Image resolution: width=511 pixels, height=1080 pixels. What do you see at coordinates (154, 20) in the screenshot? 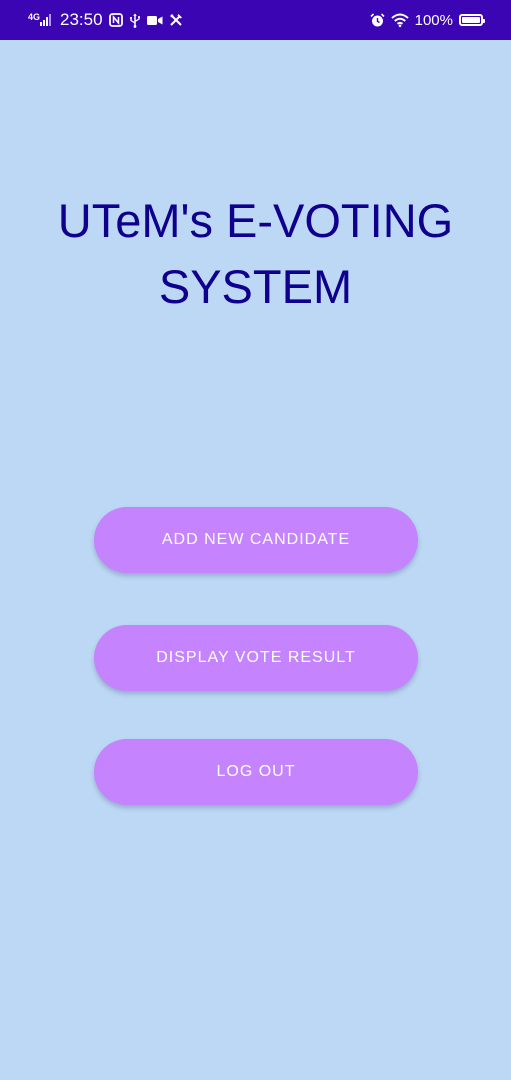
I see `video-camera-icon` at bounding box center [154, 20].